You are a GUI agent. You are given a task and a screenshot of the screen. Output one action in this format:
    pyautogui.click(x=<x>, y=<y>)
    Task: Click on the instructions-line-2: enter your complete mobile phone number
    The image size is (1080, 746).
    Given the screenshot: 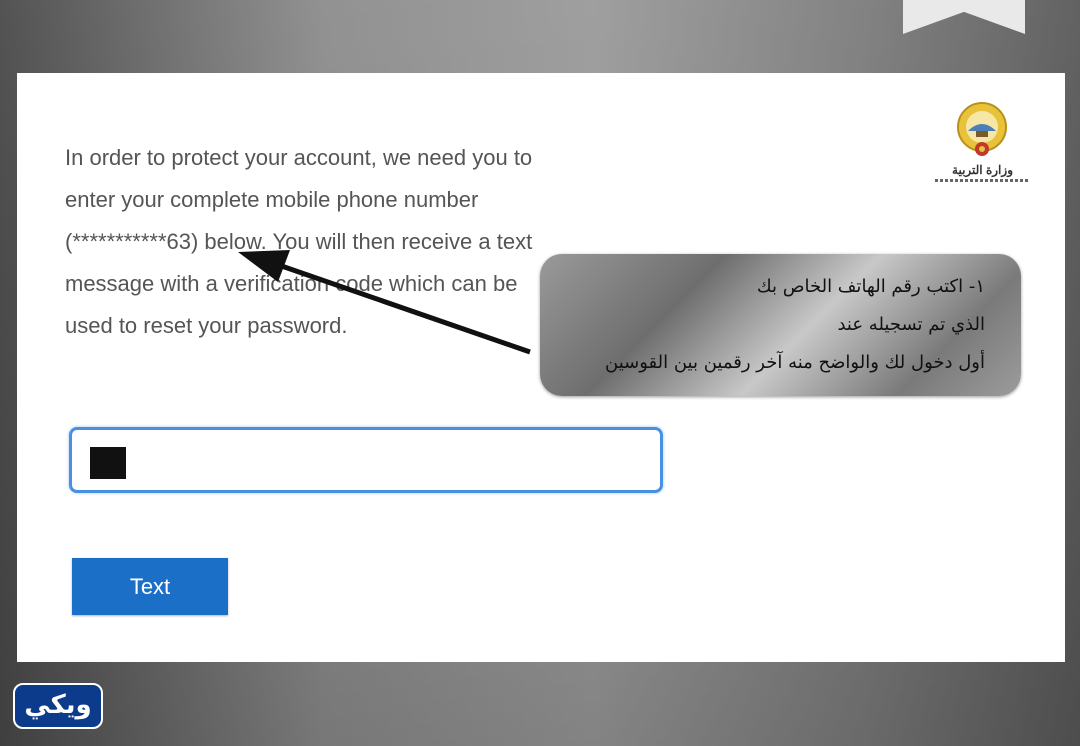 What is the action you would take?
    pyautogui.click(x=272, y=199)
    